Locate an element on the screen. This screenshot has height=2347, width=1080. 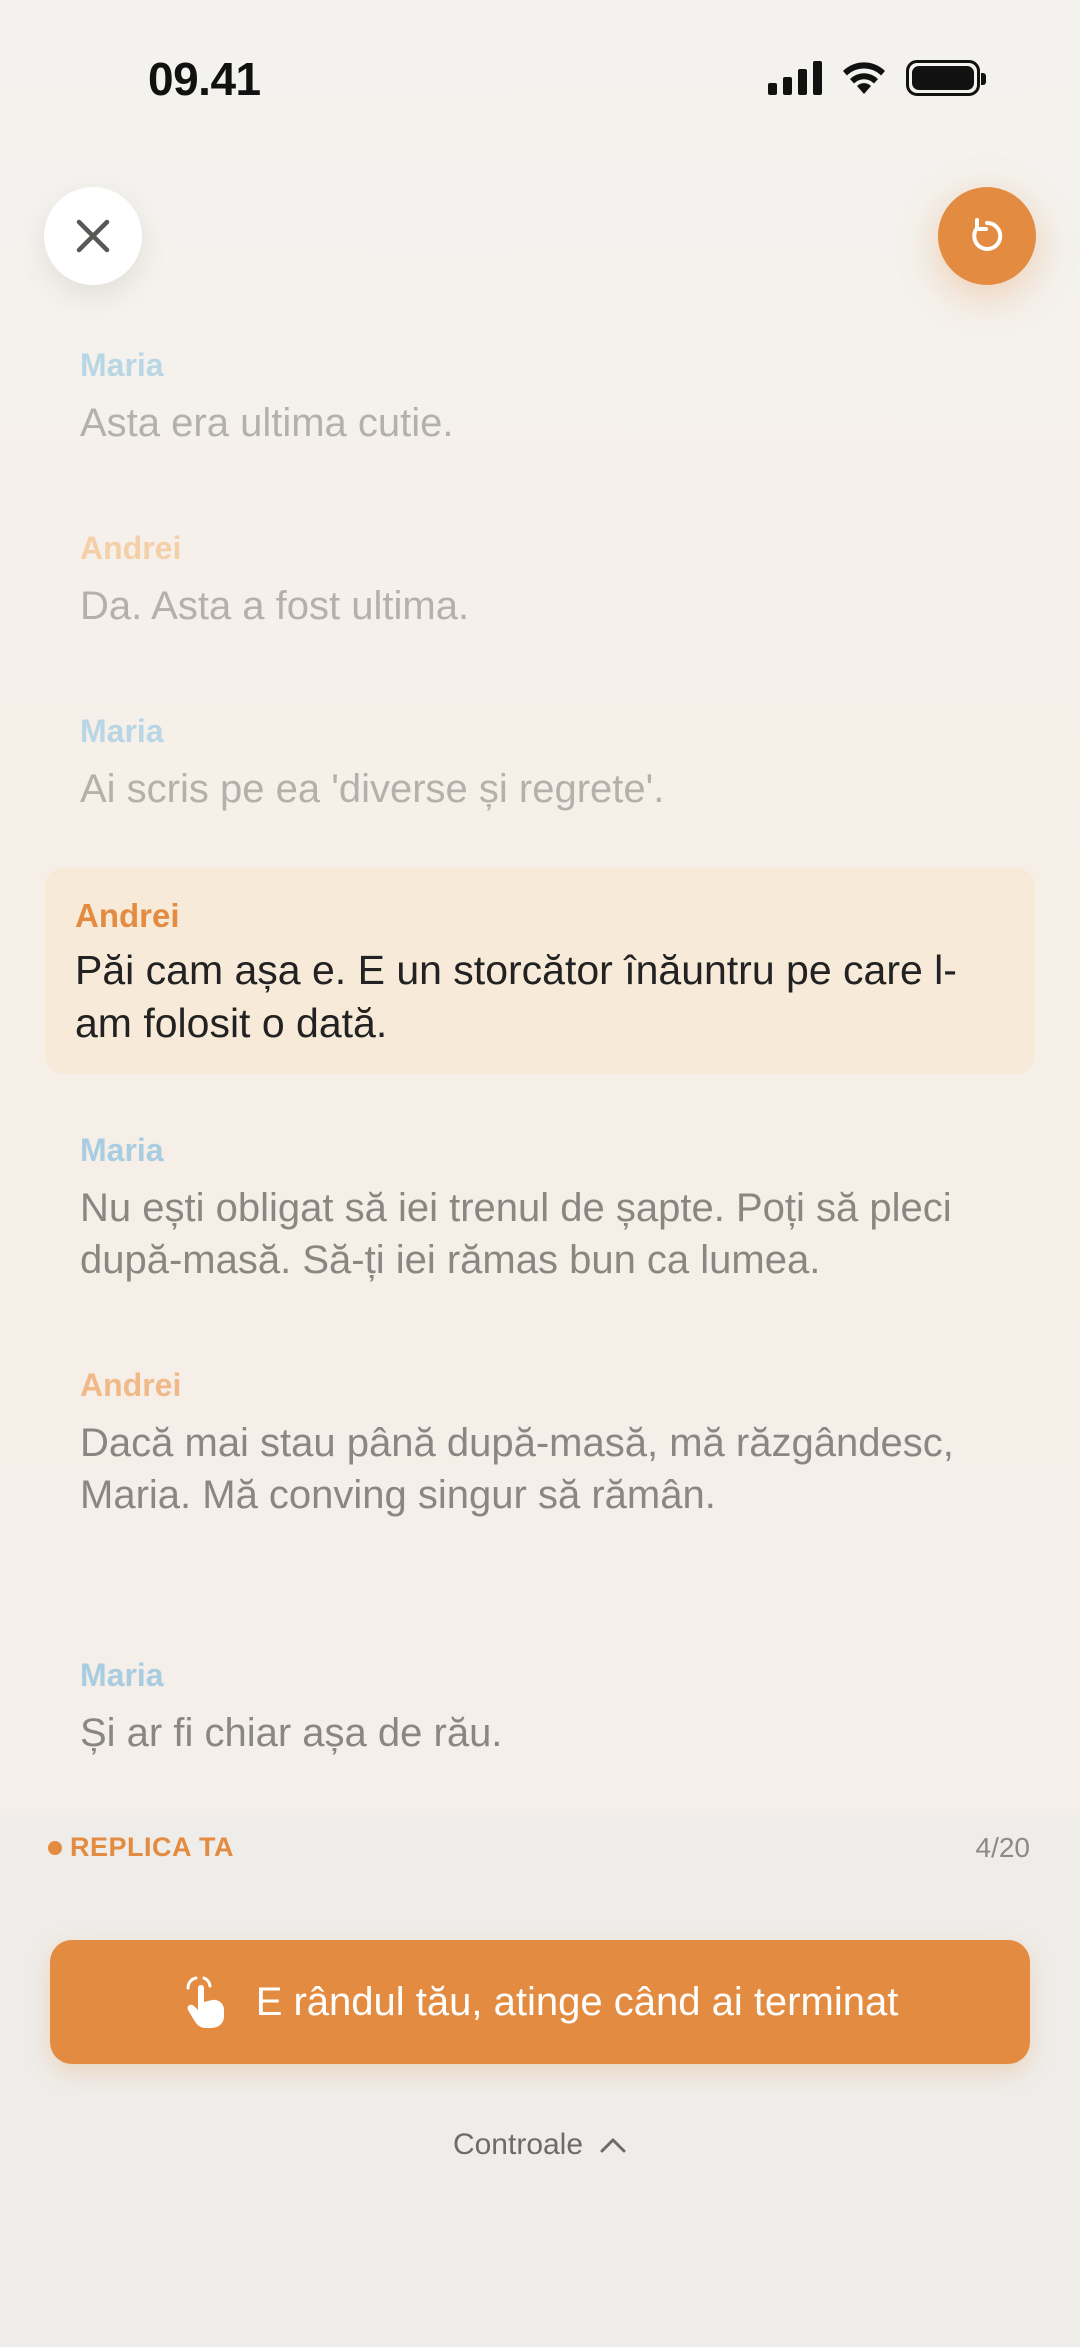
transcript-line-andrei: Andrei Da. Asta a fost ultima. is located at coordinates (550, 580).